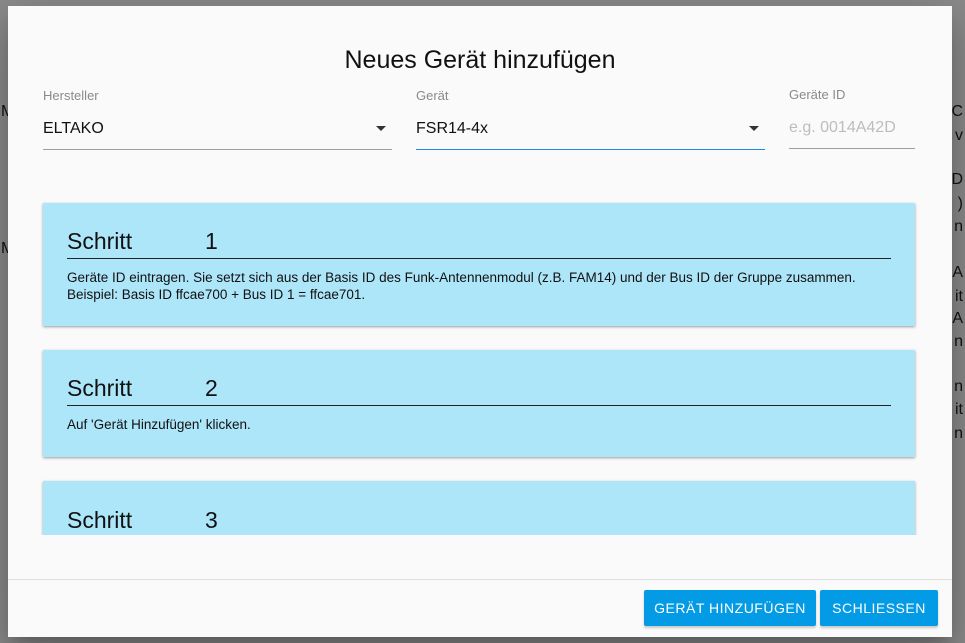  I want to click on step-number: 3, so click(211, 520).